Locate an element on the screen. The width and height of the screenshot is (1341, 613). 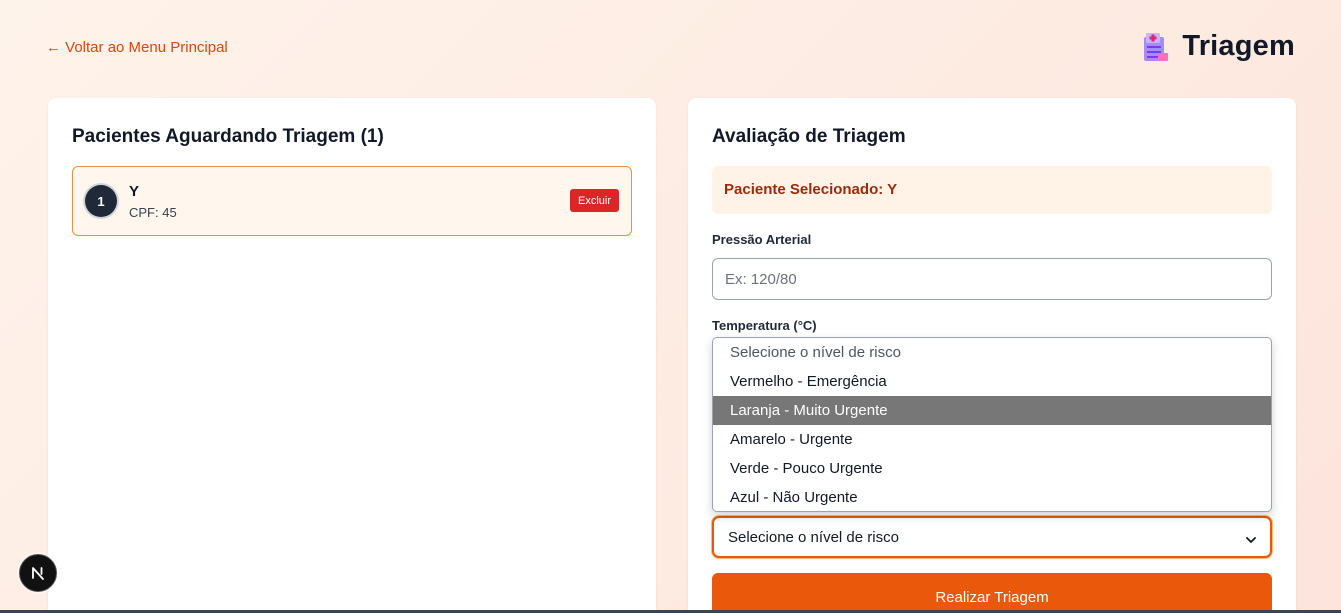
blood-pressure-input is located at coordinates (992, 279).